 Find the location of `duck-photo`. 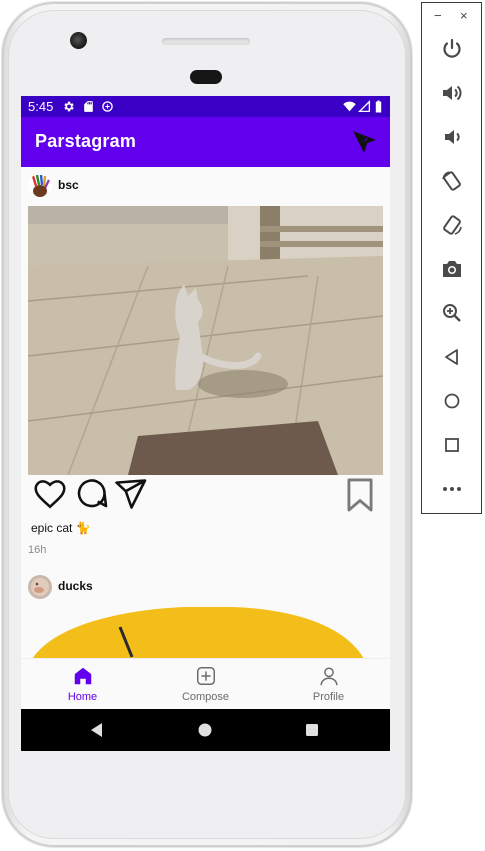

duck-photo is located at coordinates (205, 632).